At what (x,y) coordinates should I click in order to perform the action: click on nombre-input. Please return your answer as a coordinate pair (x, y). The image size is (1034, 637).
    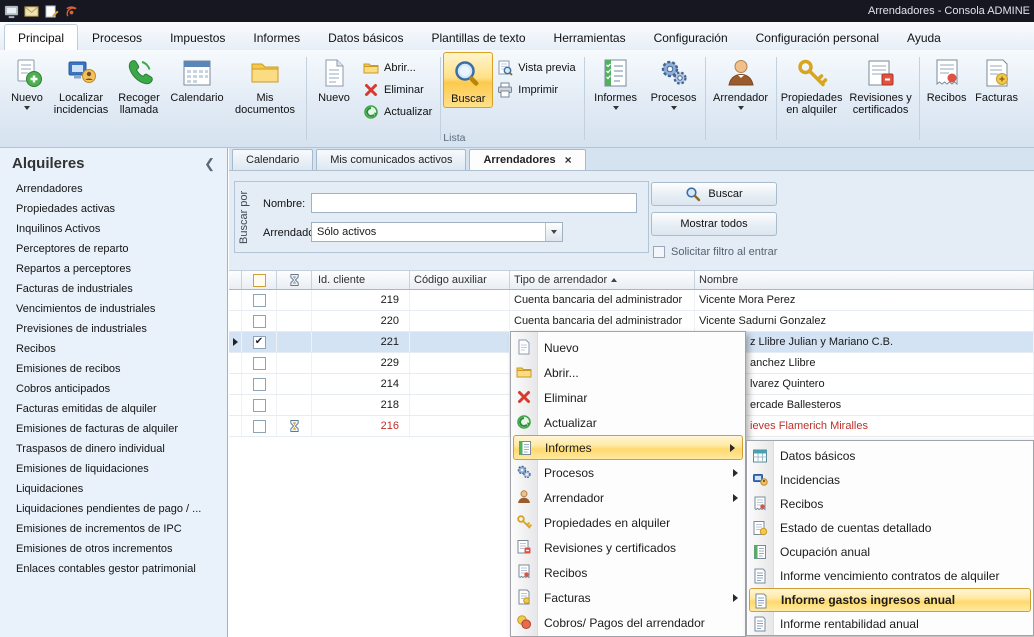
    Looking at the image, I should click on (474, 203).